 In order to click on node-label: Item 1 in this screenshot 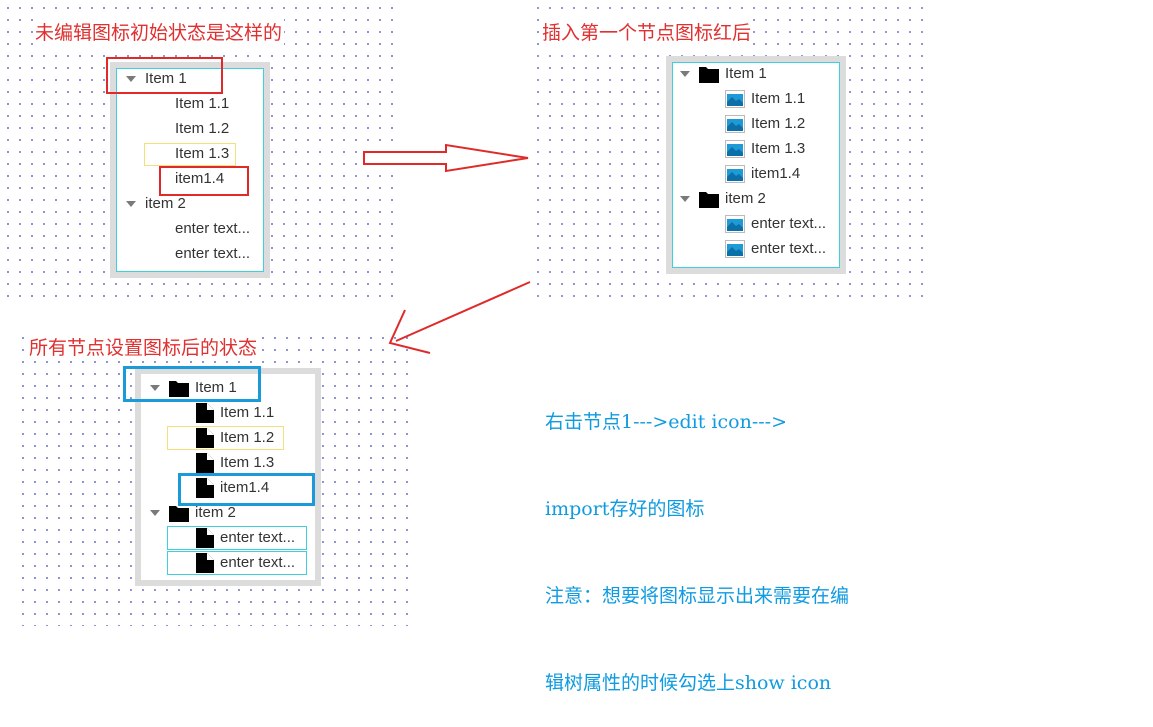, I will do `click(746, 74)`.